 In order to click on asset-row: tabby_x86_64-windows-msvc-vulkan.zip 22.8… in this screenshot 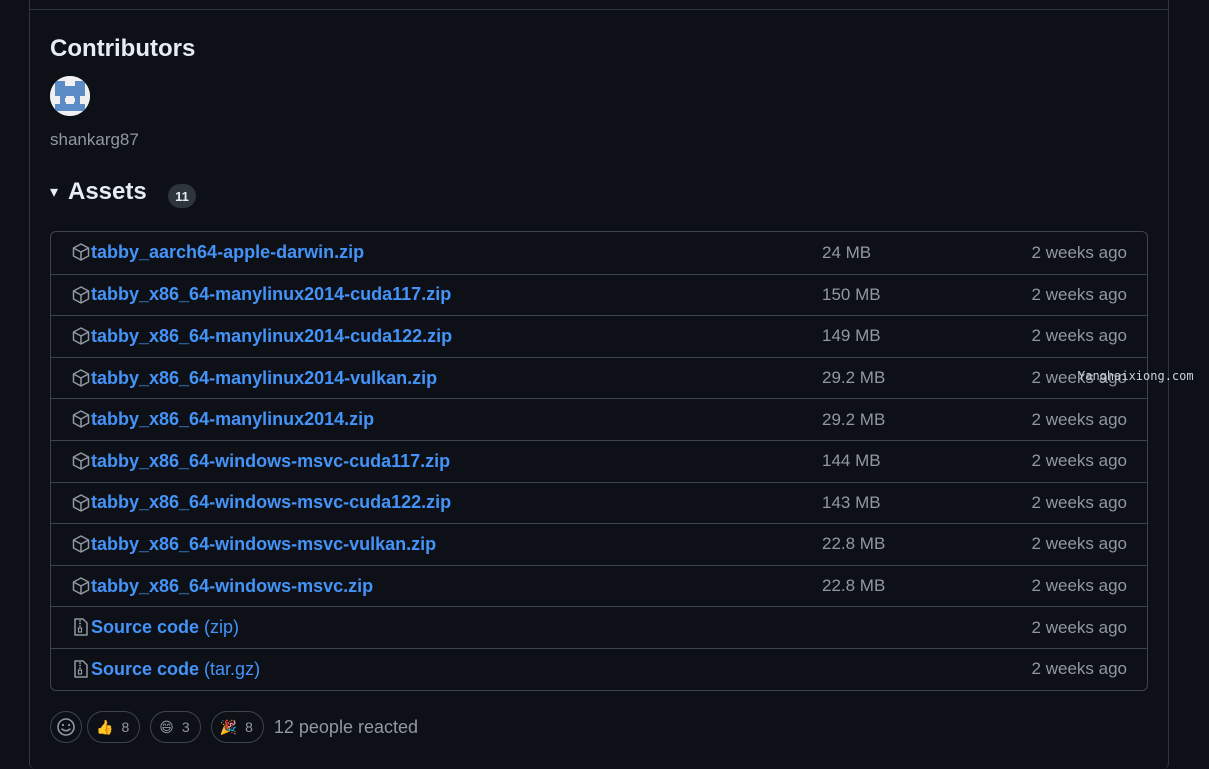, I will do `click(599, 544)`.